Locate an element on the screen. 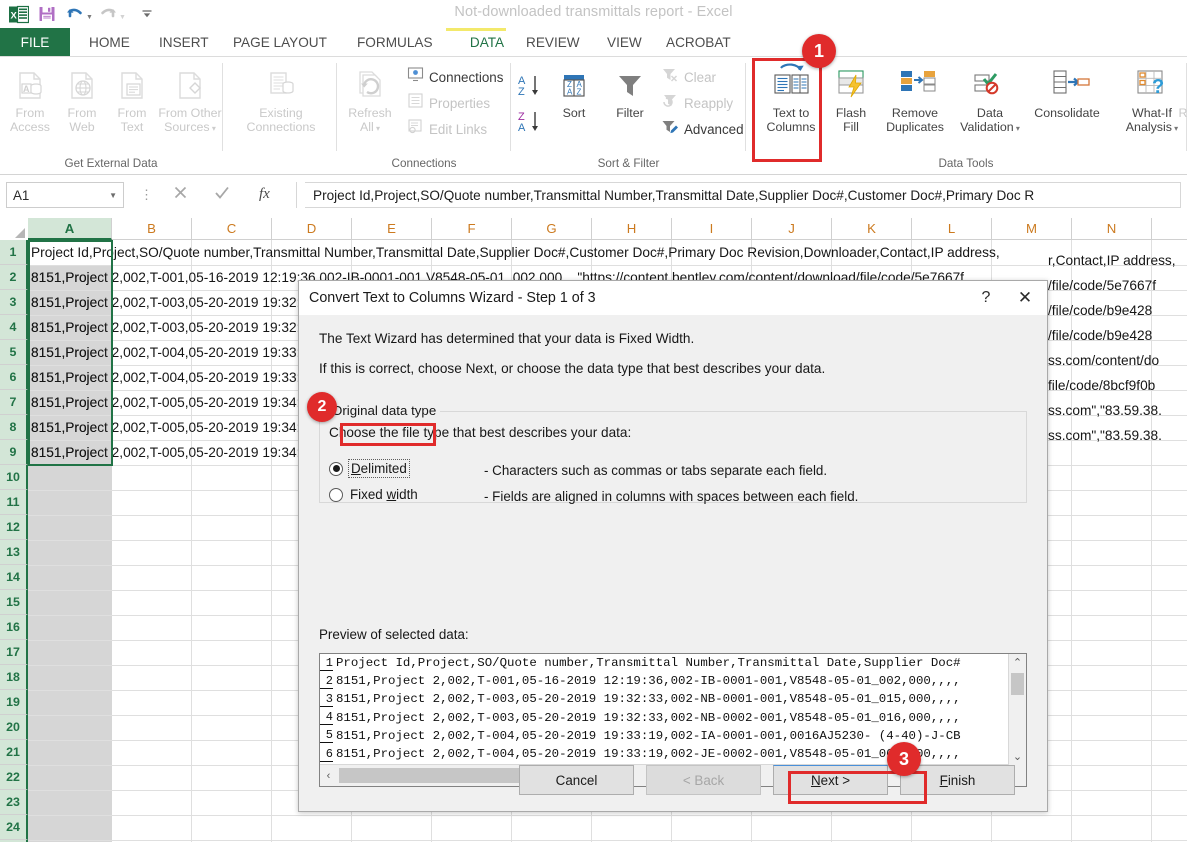 This screenshot has height=842, width=1187. column-header-b: B is located at coordinates (152, 229).